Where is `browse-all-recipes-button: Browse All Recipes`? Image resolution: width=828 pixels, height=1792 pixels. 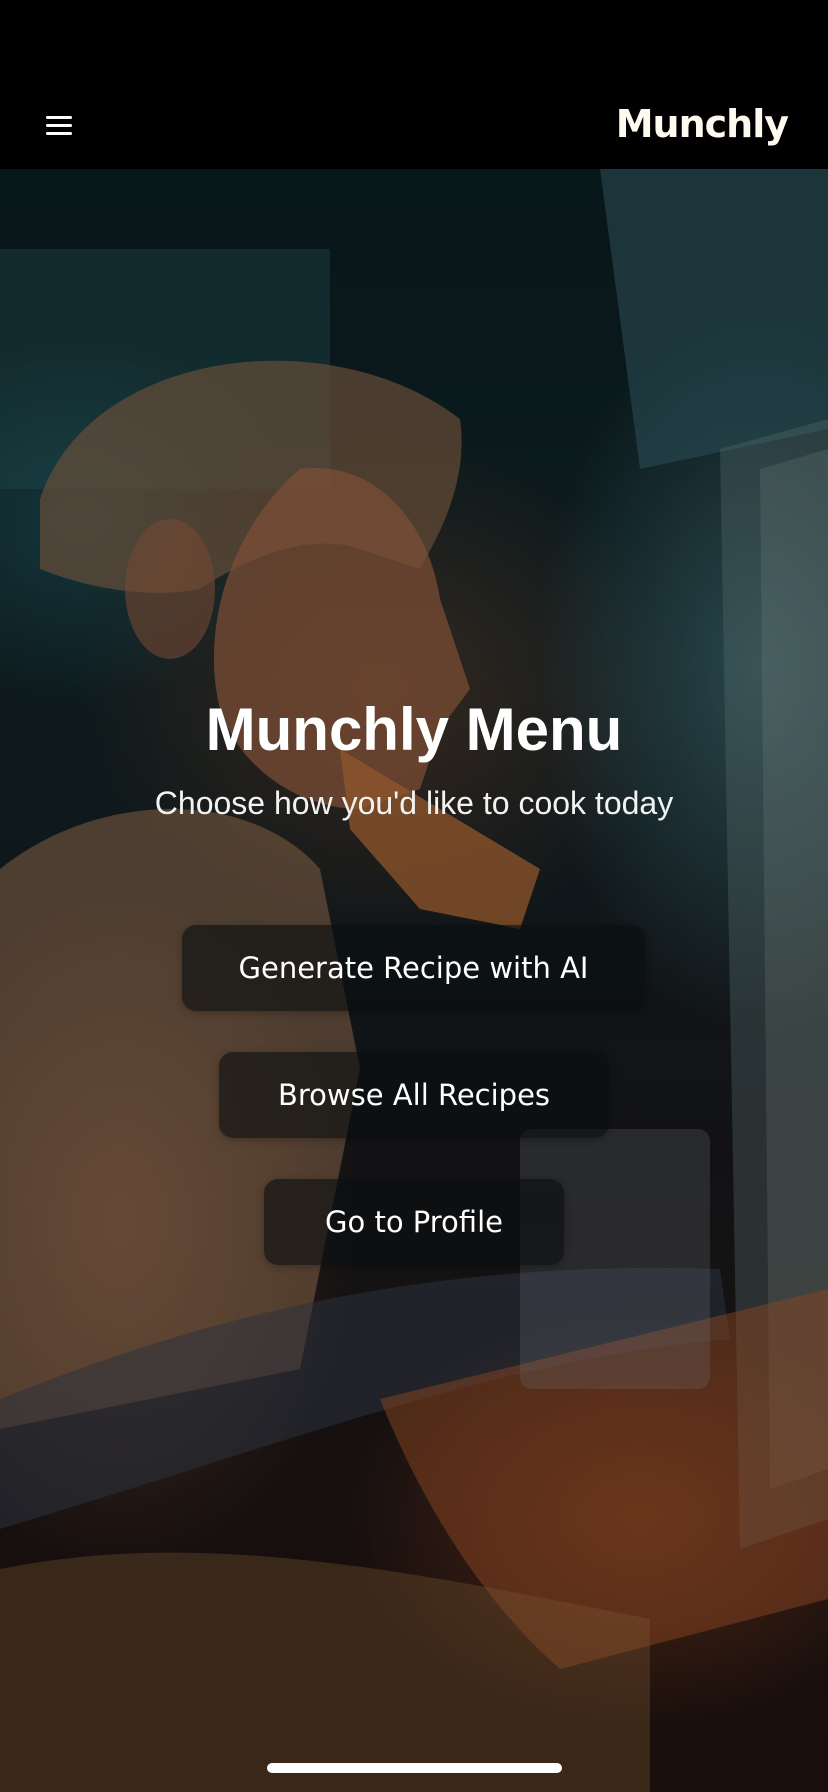 browse-all-recipes-button: Browse All Recipes is located at coordinates (414, 1095).